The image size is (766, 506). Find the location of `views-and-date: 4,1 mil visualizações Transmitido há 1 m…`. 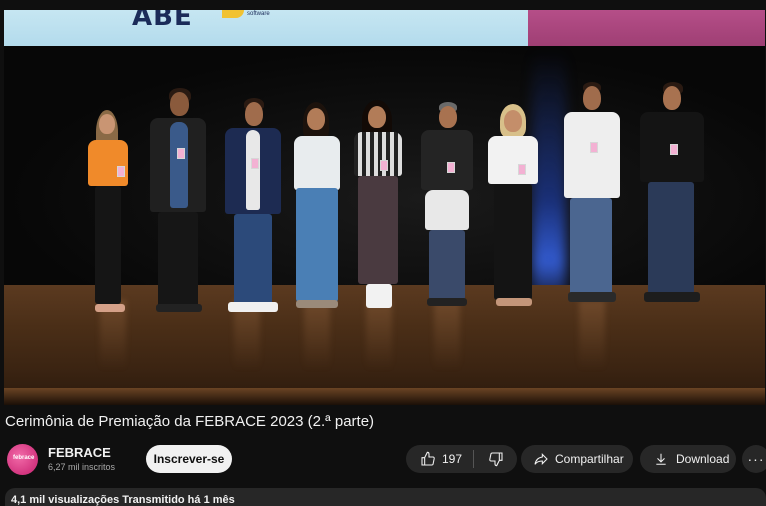

views-and-date: 4,1 mil visualizações Transmitido há 1 m… is located at coordinates (123, 500).